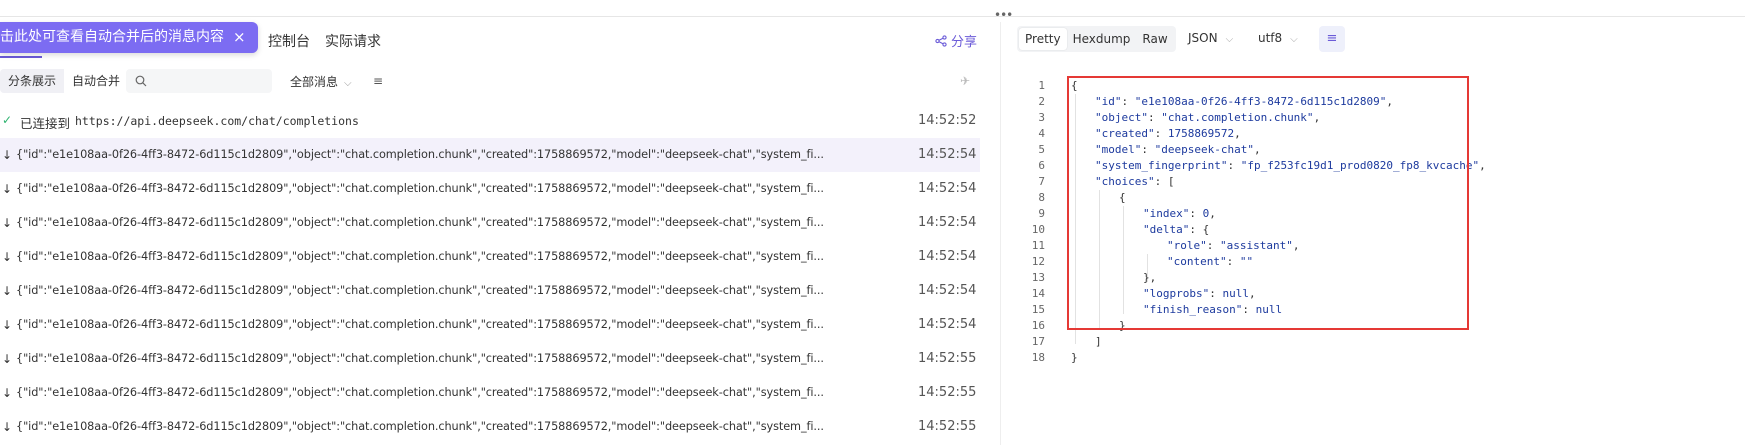 The height and width of the screenshot is (445, 1745). I want to click on json-brace: }, so click(1074, 357).